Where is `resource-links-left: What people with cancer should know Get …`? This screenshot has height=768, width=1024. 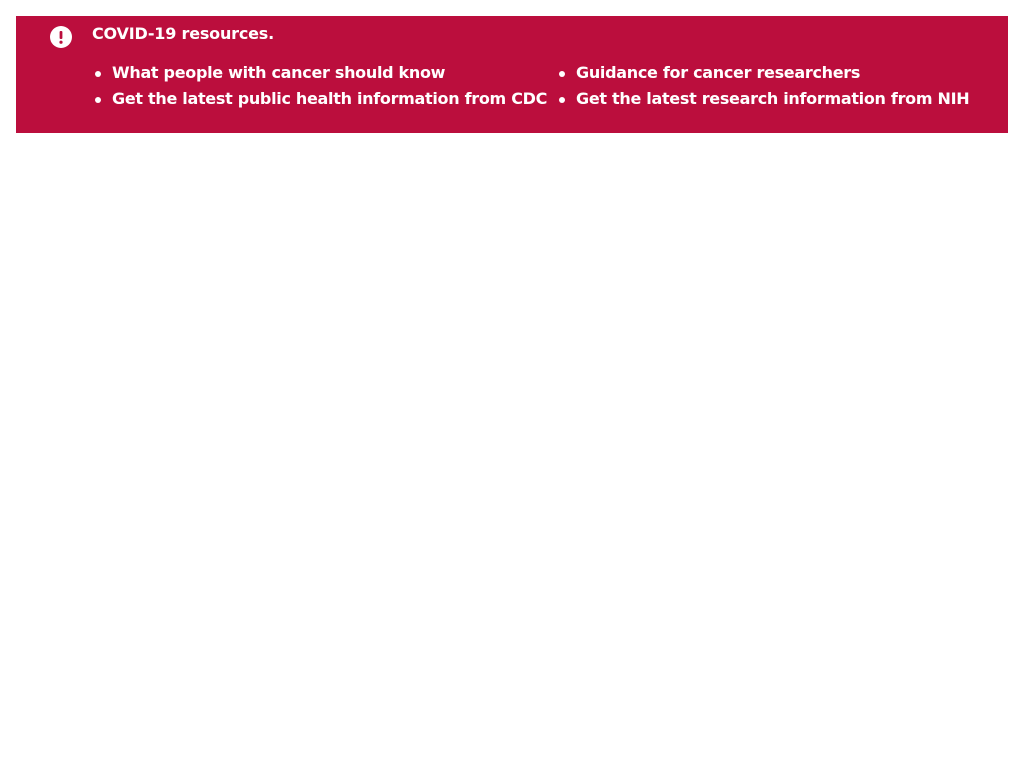 resource-links-left: What people with cancer should know Get … is located at coordinates (319, 88).